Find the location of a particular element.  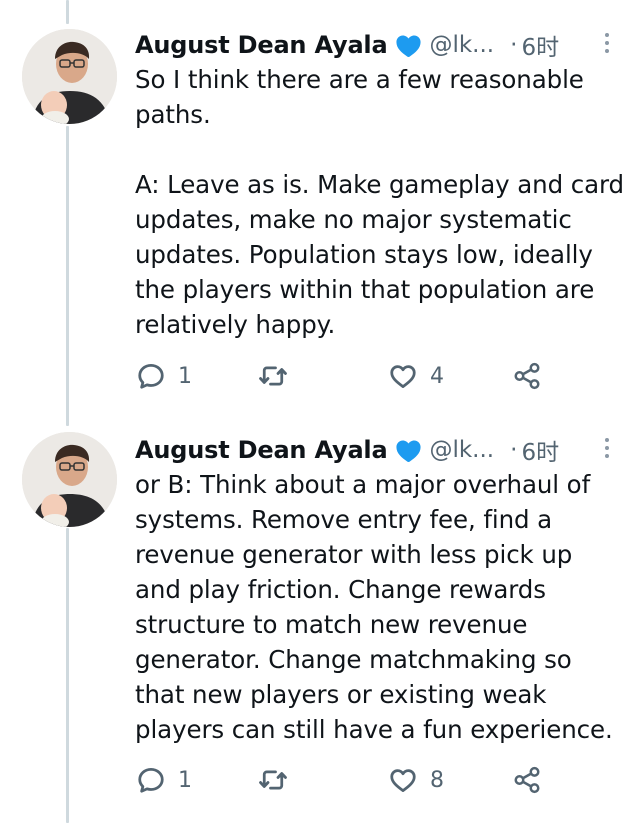

like-count: 4 is located at coordinates (437, 376).